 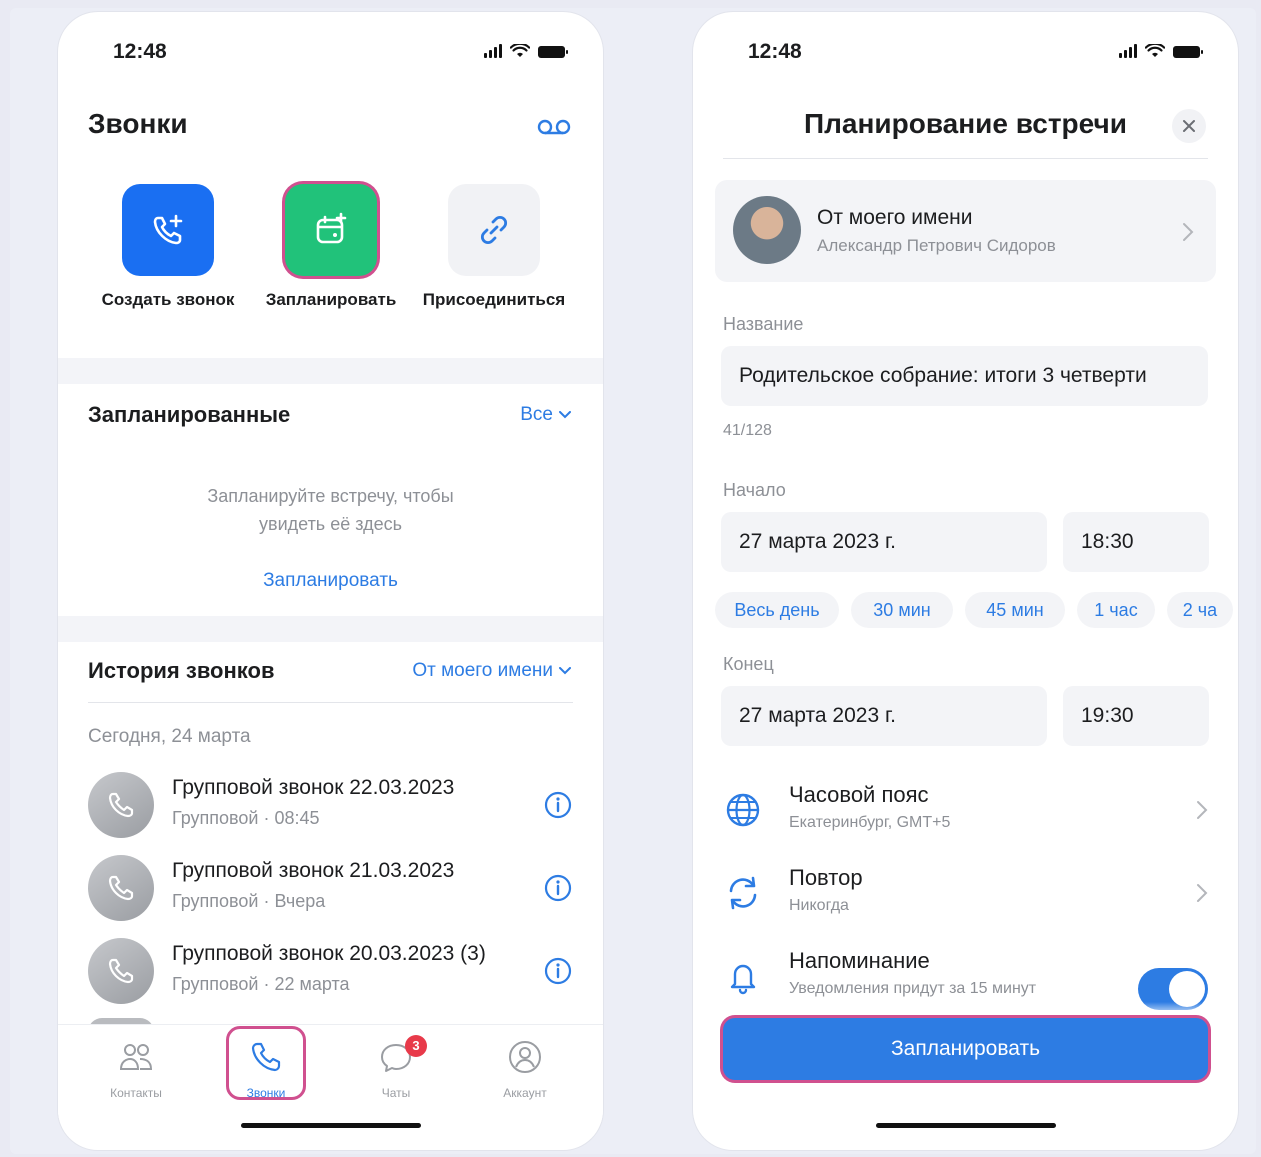 I want to click on tab-contacts: Контакты, so click(x=136, y=1069).